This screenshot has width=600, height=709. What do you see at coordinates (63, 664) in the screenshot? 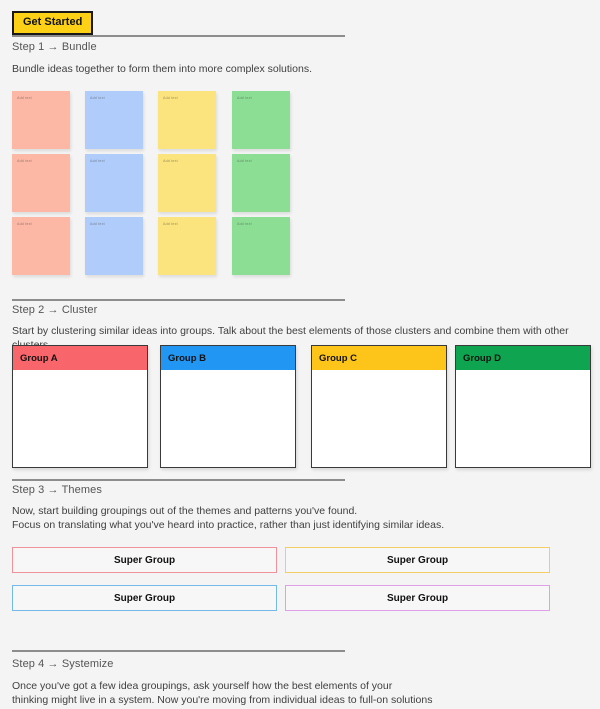
I see `step-4-label: Step 4 → Systemize` at bounding box center [63, 664].